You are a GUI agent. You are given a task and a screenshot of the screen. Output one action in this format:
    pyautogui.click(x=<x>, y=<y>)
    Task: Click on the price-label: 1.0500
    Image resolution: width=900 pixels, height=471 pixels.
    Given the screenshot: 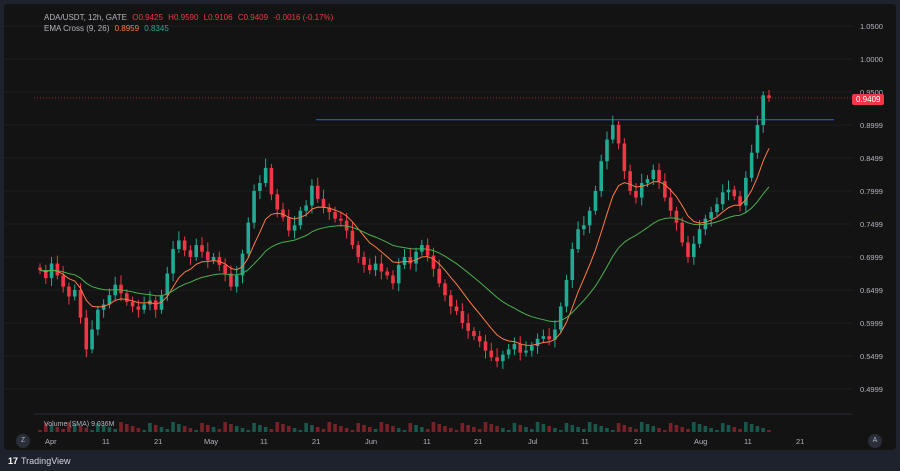 What is the action you would take?
    pyautogui.click(x=871, y=26)
    